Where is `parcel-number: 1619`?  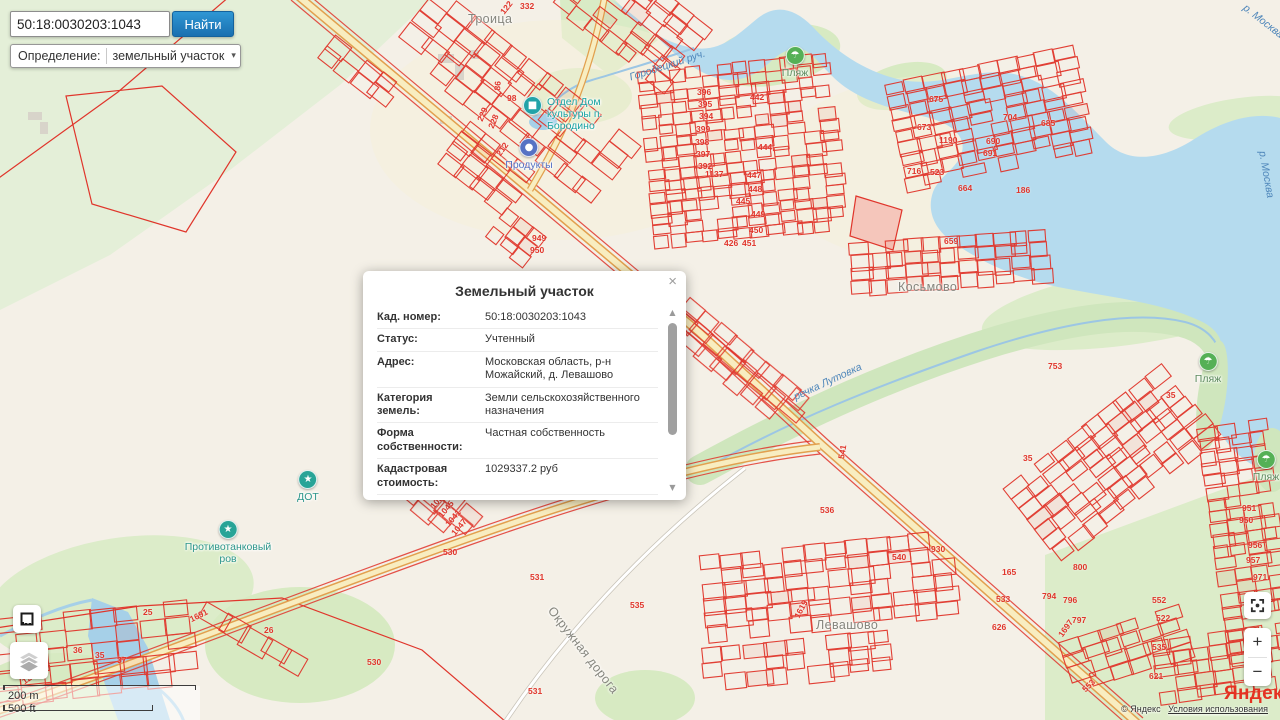 parcel-number: 1619 is located at coordinates (801, 609).